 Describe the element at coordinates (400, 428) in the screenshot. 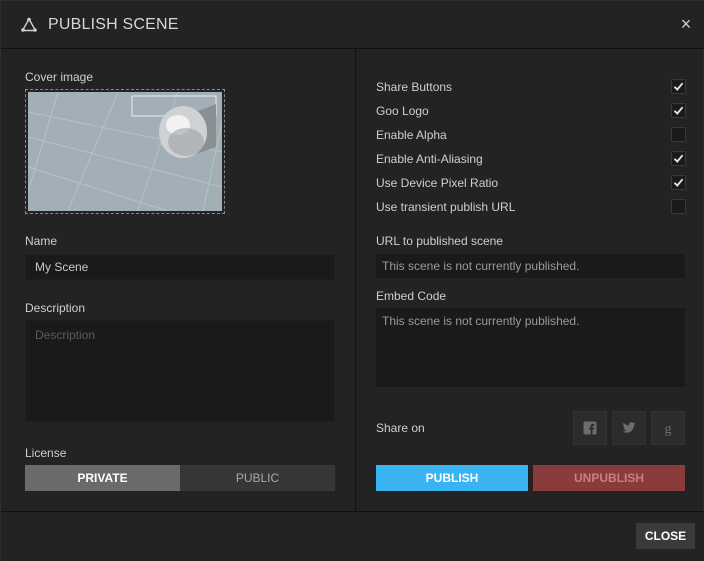

I see `share-on-label: Share on` at that location.